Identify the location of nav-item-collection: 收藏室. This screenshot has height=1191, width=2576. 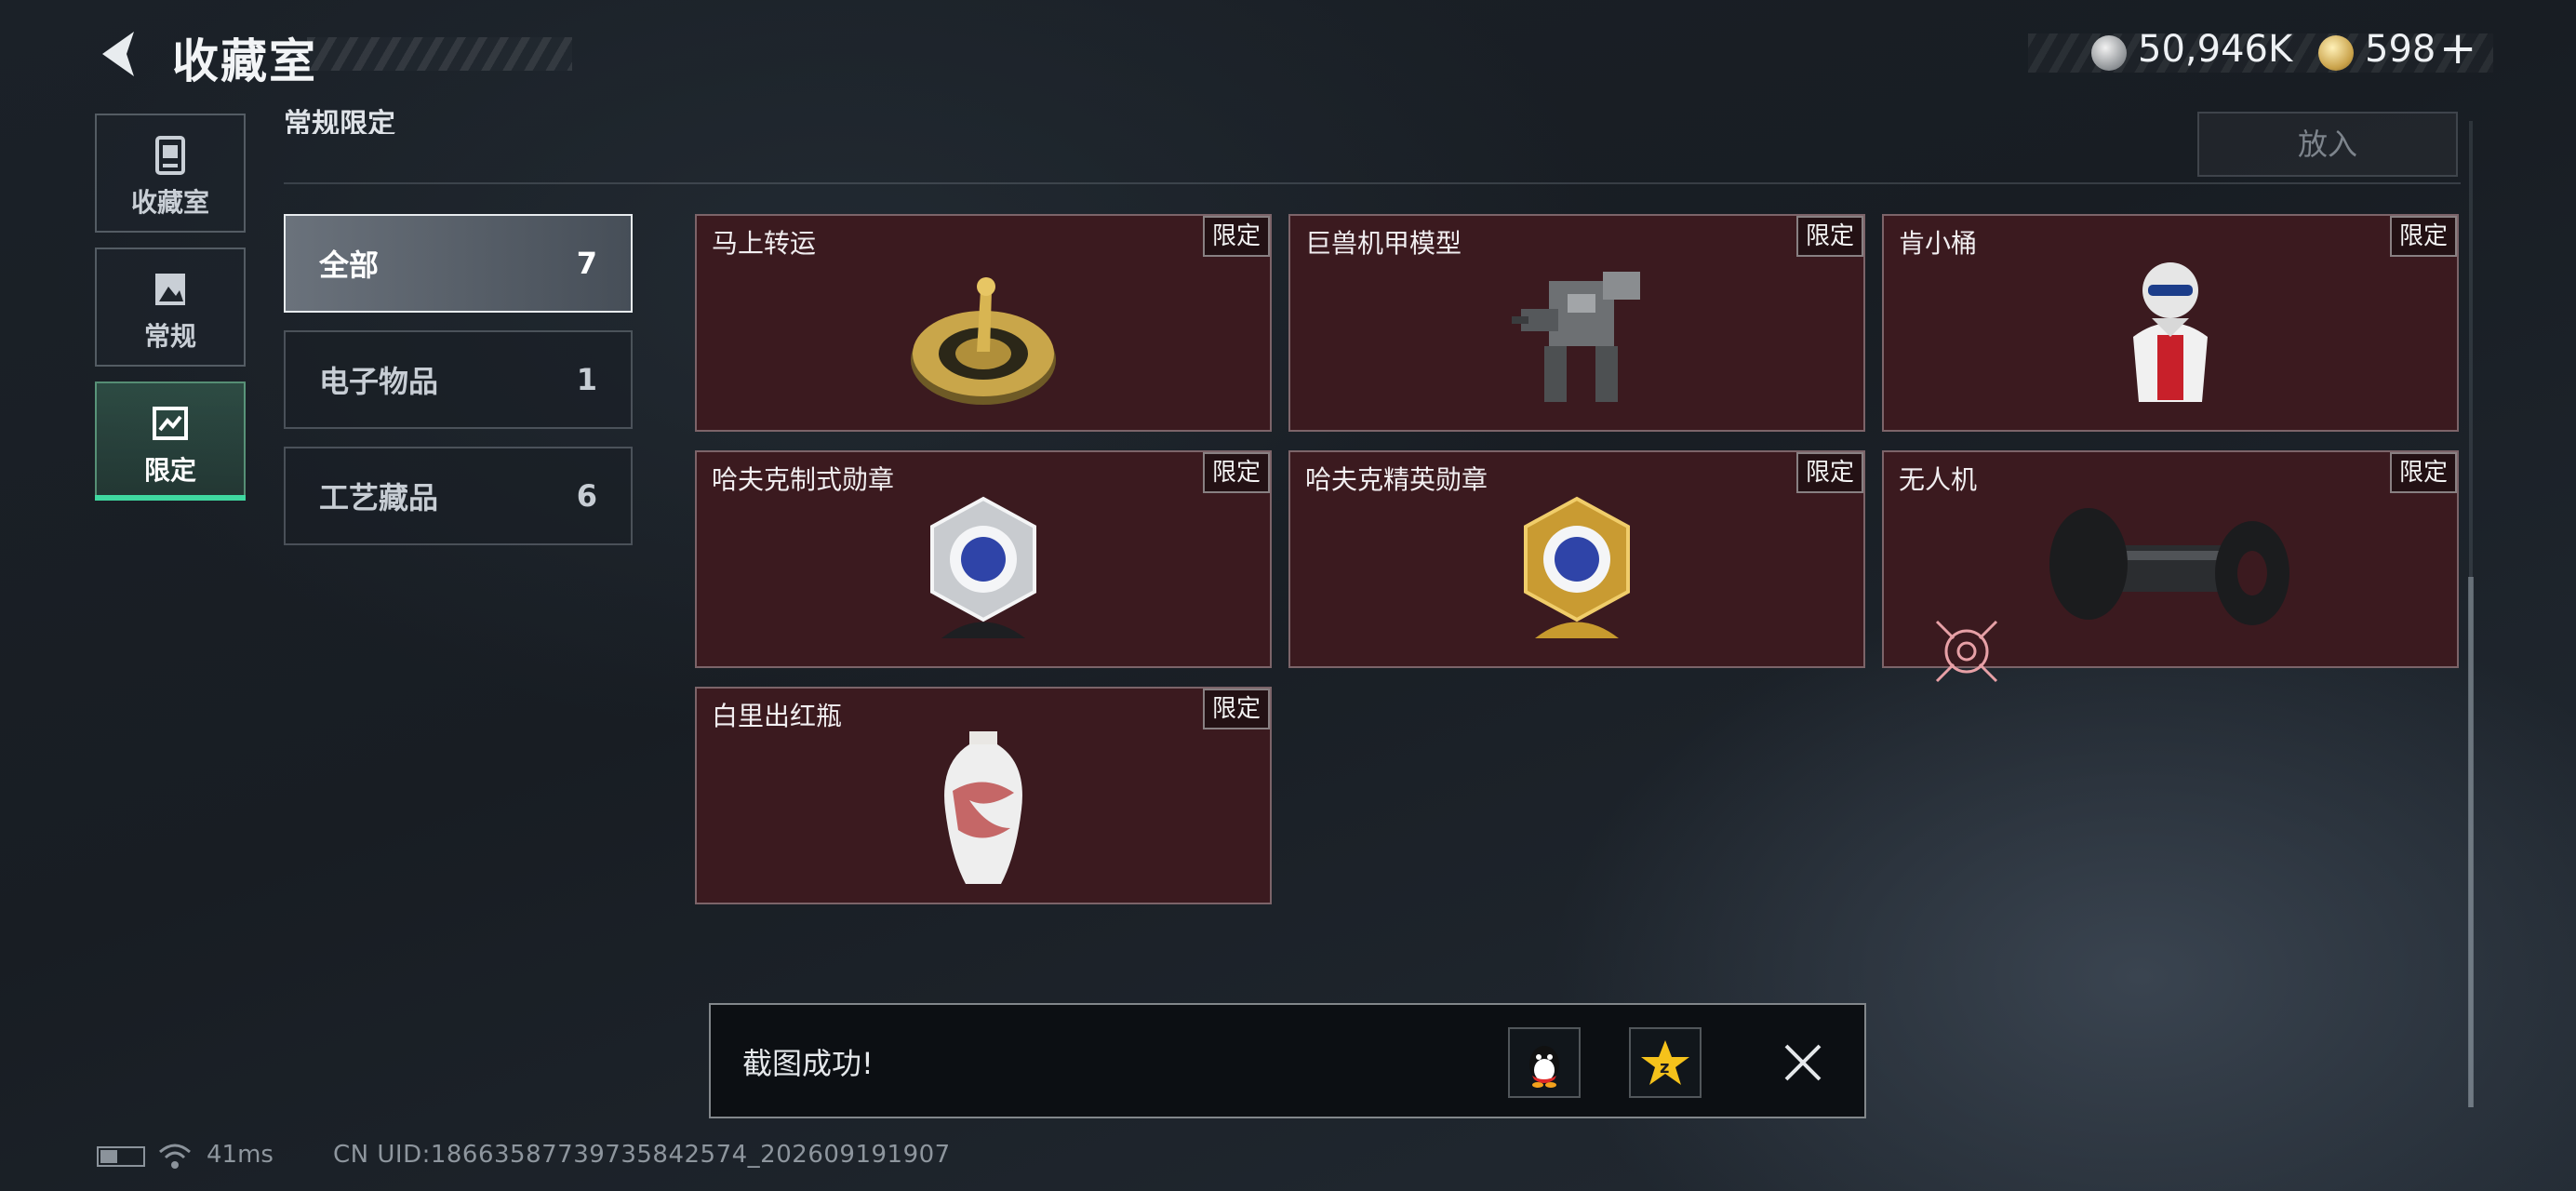
(170, 173).